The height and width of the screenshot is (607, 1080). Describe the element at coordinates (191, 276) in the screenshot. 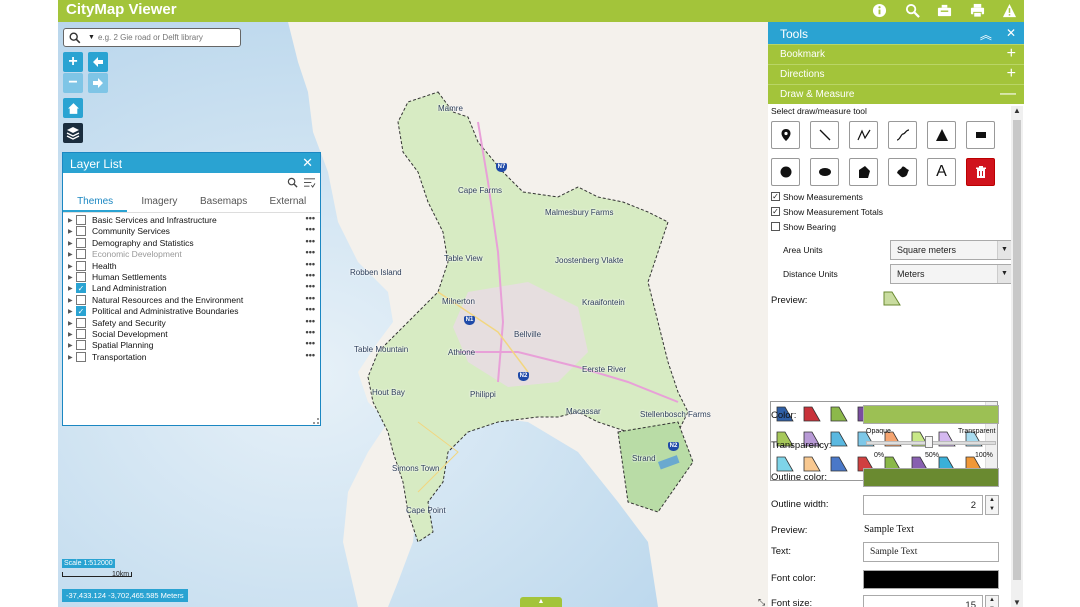

I see `layer-row: ▶ Human Settlements •••` at that location.